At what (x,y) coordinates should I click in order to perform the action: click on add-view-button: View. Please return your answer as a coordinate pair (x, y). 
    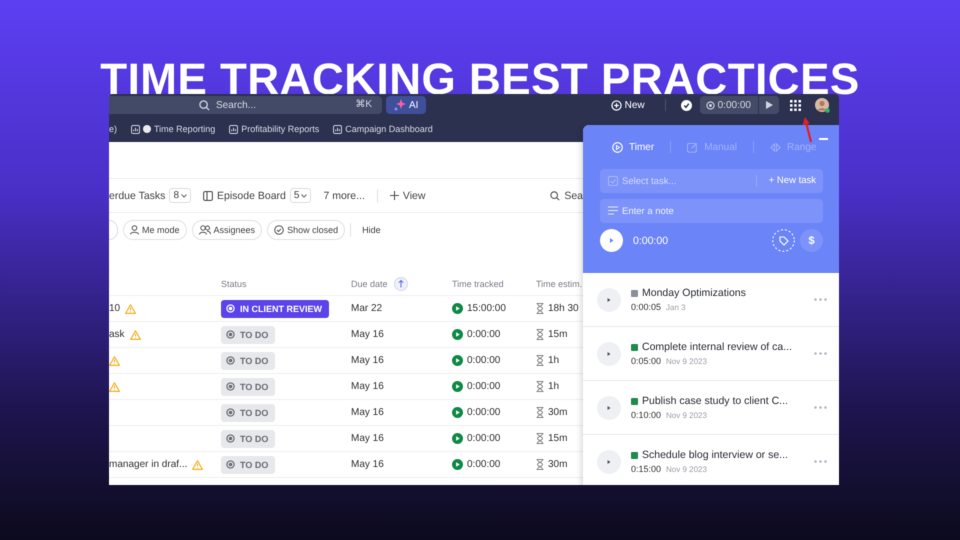
    Looking at the image, I should click on (408, 196).